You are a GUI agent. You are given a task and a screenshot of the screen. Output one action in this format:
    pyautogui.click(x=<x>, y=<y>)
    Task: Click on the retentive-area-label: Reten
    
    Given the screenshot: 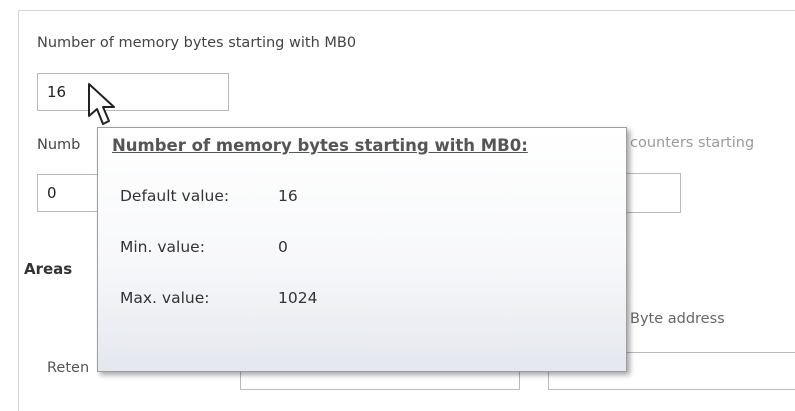 What is the action you would take?
    pyautogui.click(x=68, y=368)
    